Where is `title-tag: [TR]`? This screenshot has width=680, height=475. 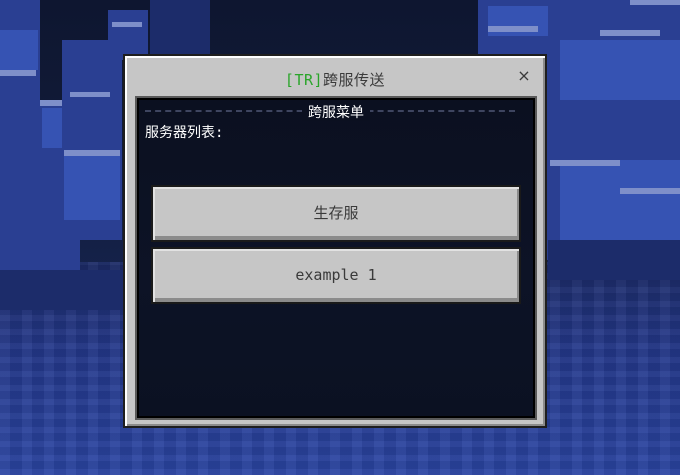
title-tag: [TR] is located at coordinates (304, 80).